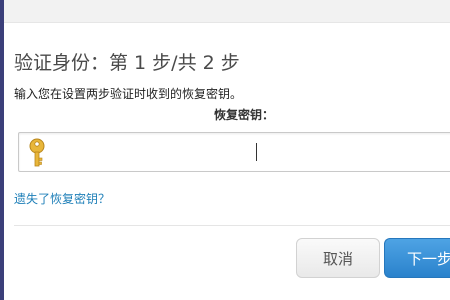 The image size is (450, 300). Describe the element at coordinates (256, 152) in the screenshot. I see `text-caret` at that location.